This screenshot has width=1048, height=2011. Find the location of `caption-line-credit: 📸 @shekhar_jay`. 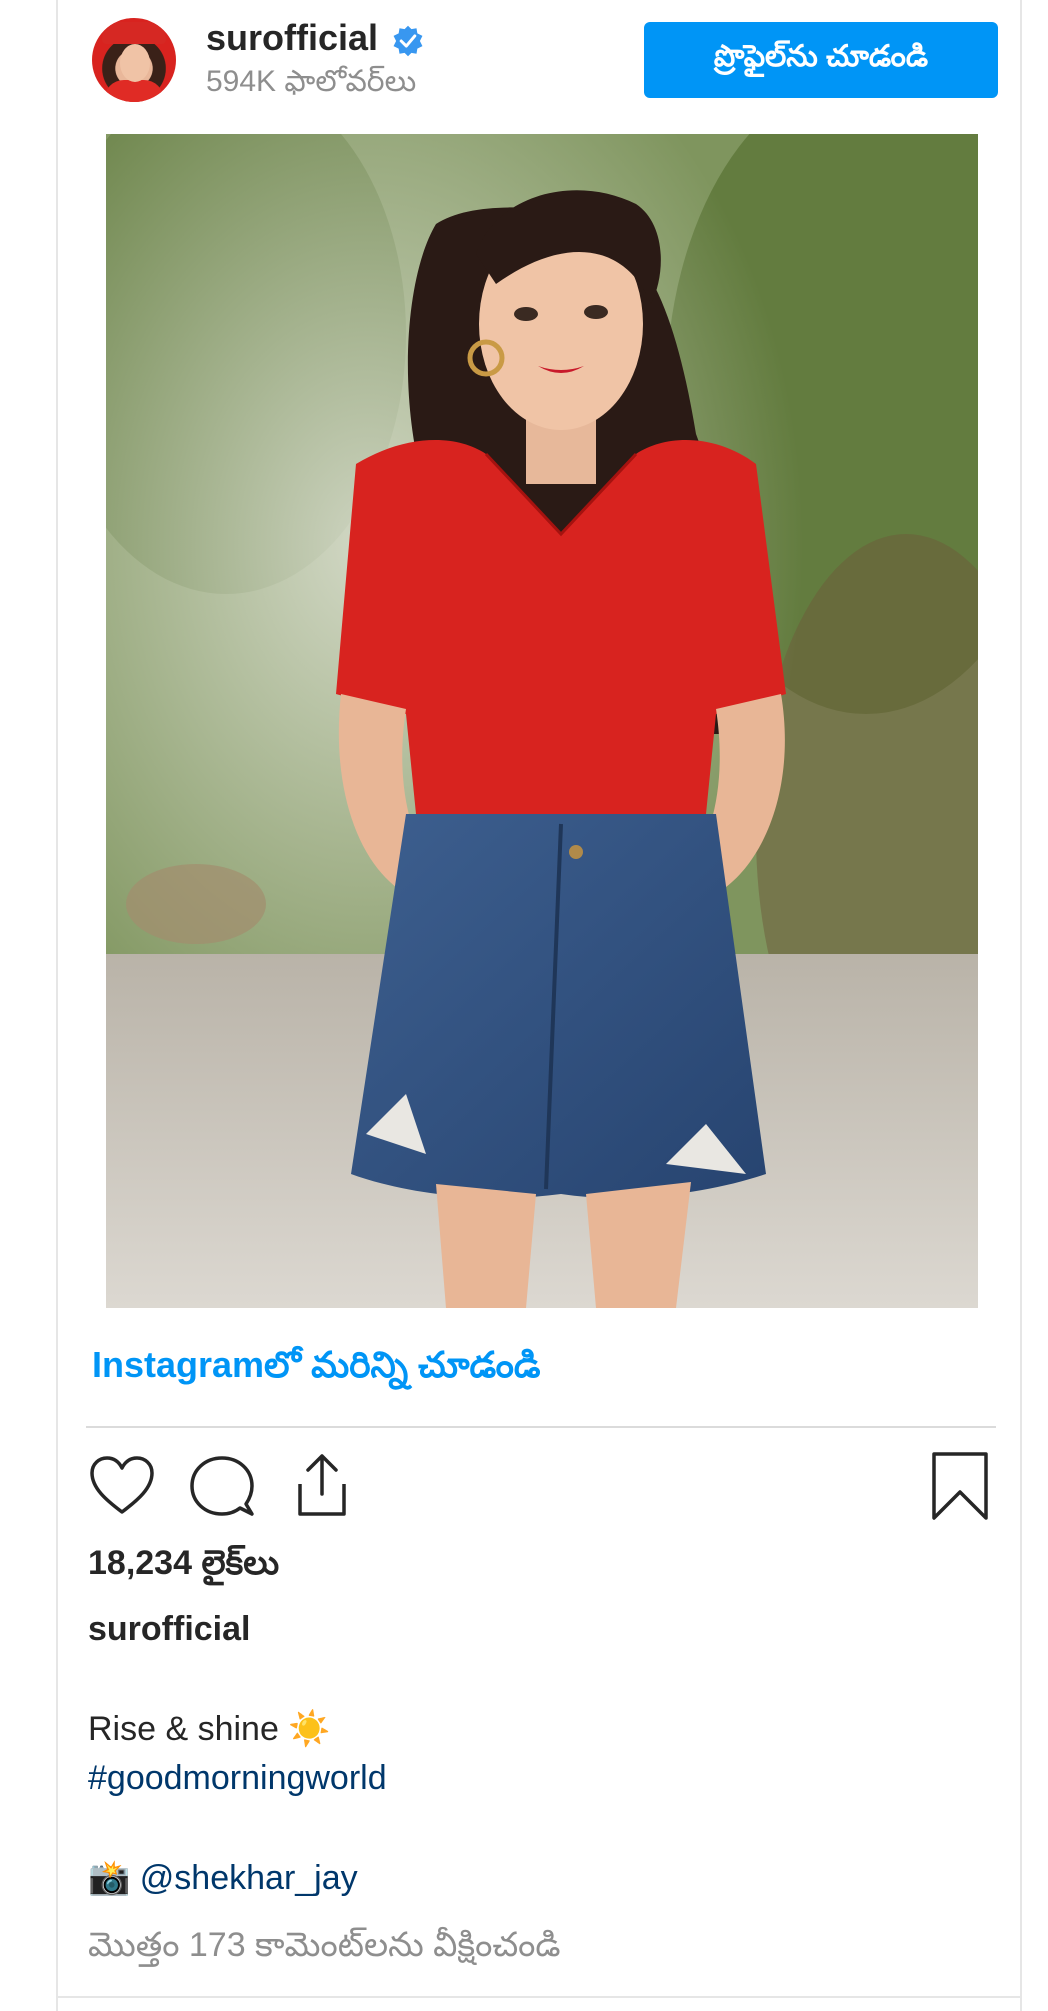

caption-line-credit: 📸 @shekhar_jay is located at coordinates (223, 1878).